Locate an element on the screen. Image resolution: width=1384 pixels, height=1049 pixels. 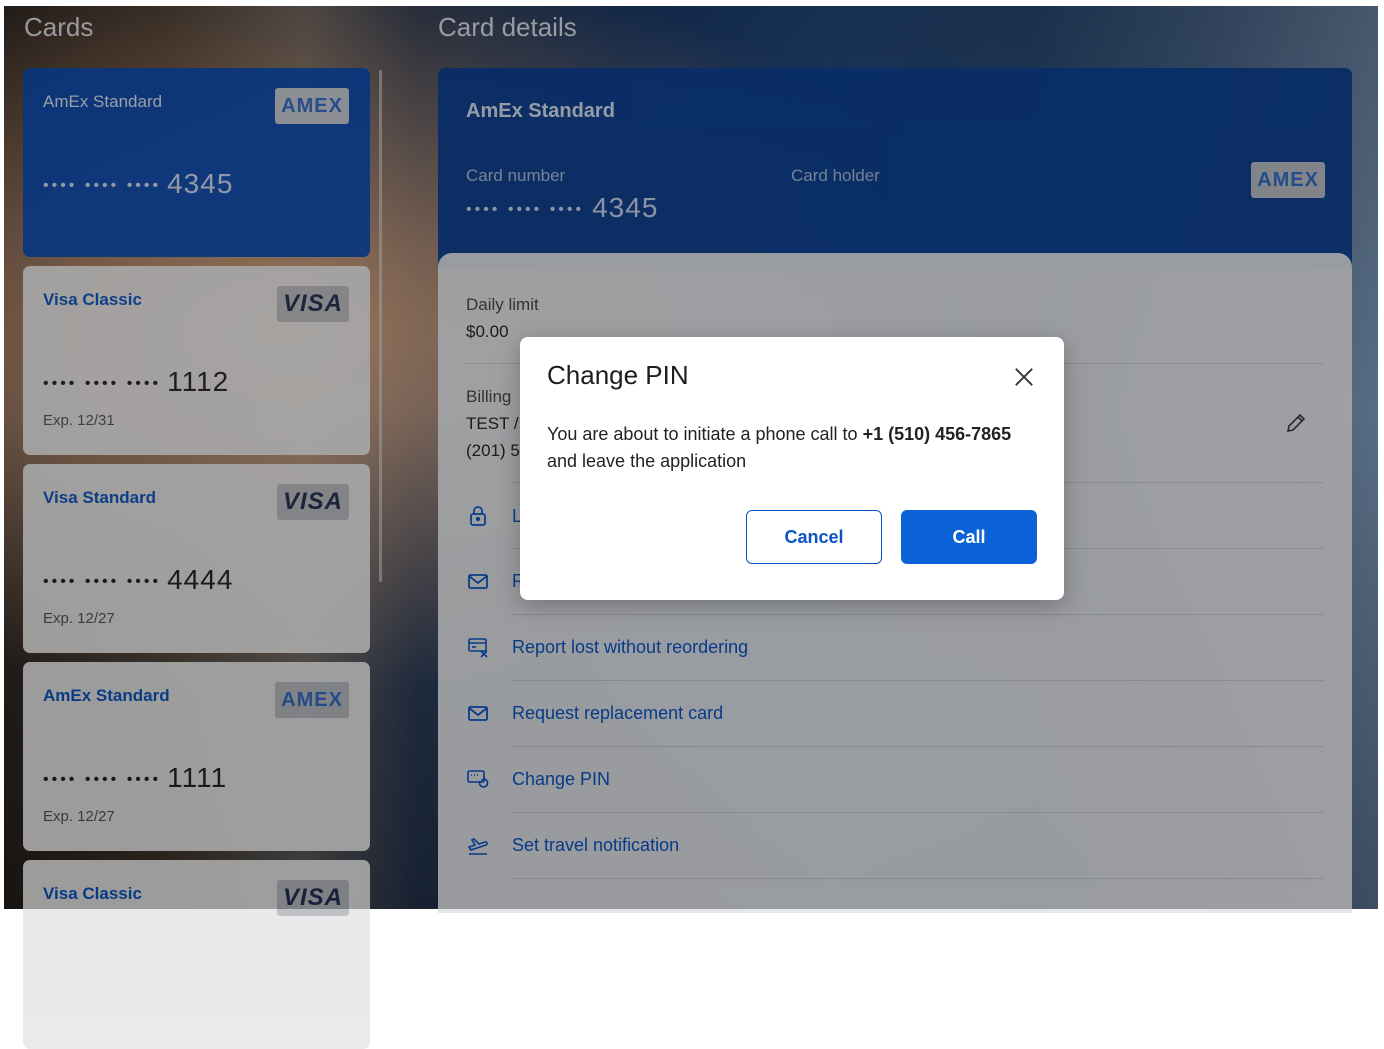
dialog-title: Change PIN is located at coordinates (618, 375).